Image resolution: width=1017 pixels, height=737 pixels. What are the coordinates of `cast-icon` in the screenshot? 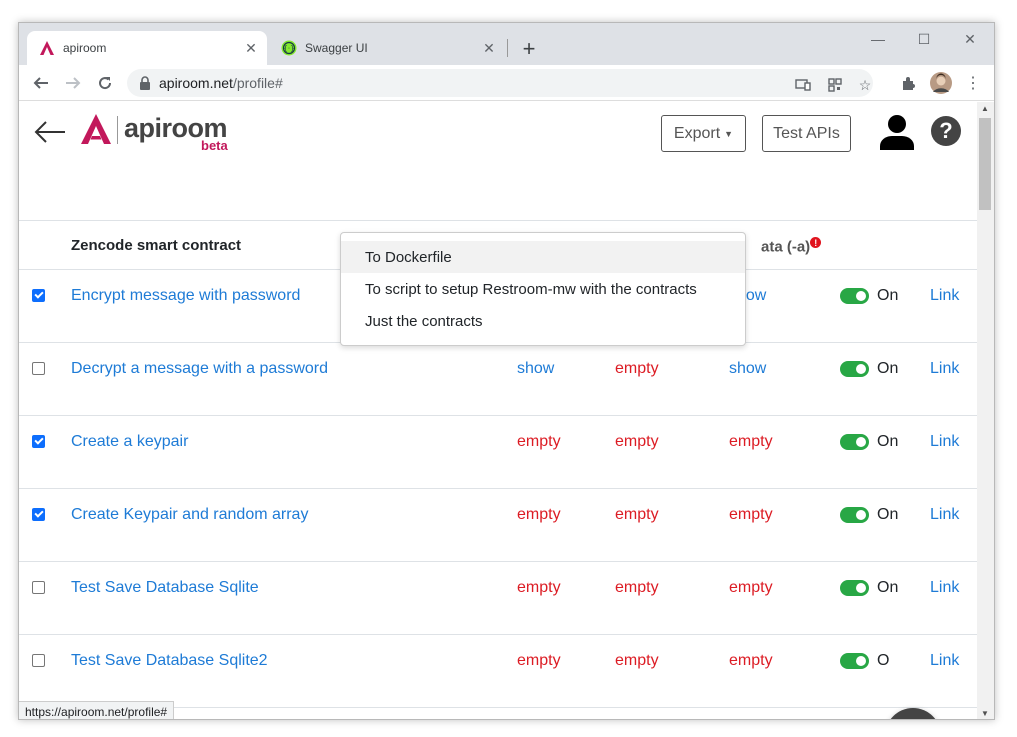 It's located at (803, 85).